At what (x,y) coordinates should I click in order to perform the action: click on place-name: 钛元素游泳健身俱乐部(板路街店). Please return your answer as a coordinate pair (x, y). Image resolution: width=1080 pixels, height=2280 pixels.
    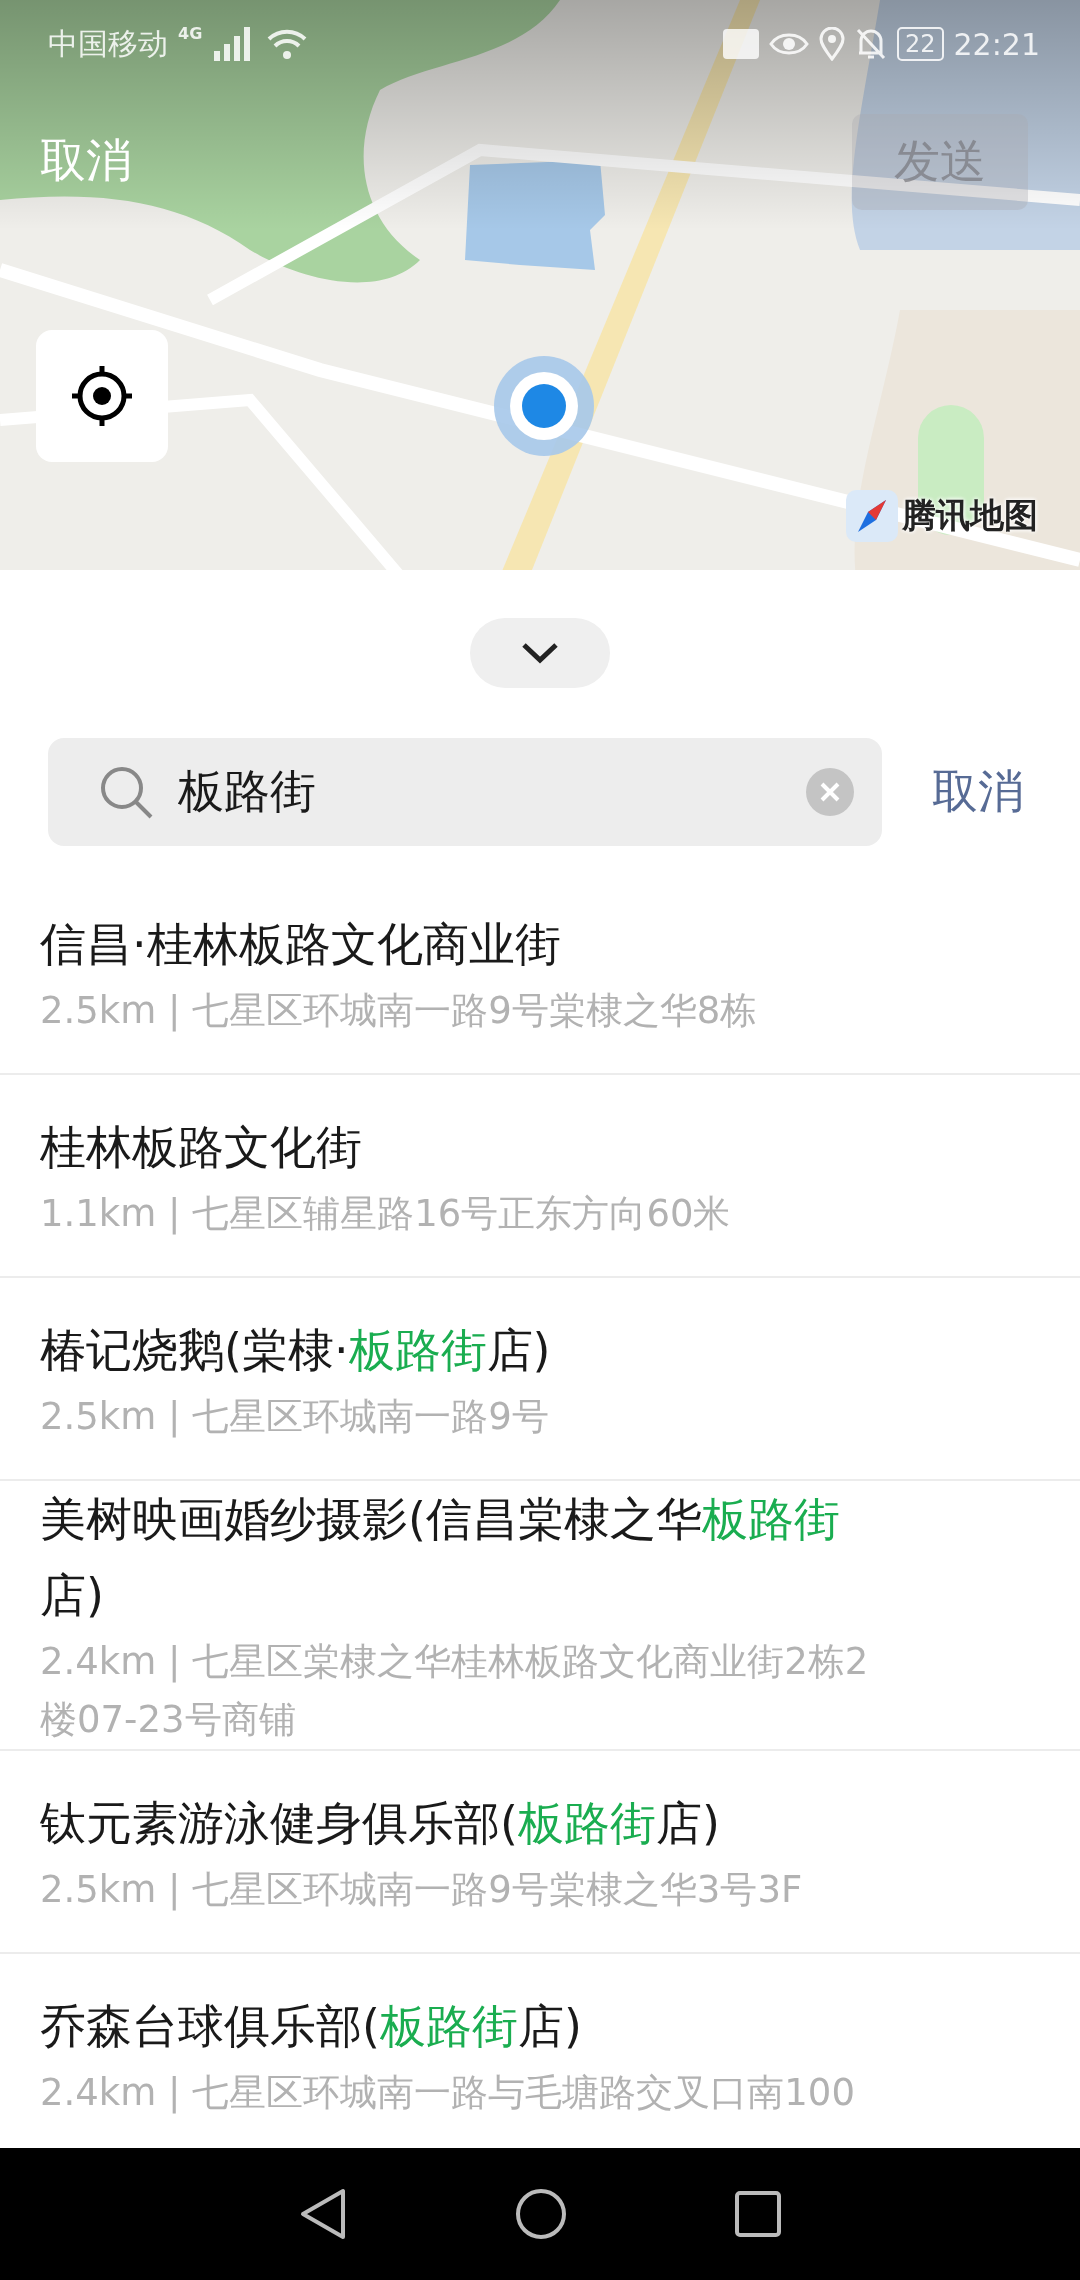
    Looking at the image, I should click on (380, 1823).